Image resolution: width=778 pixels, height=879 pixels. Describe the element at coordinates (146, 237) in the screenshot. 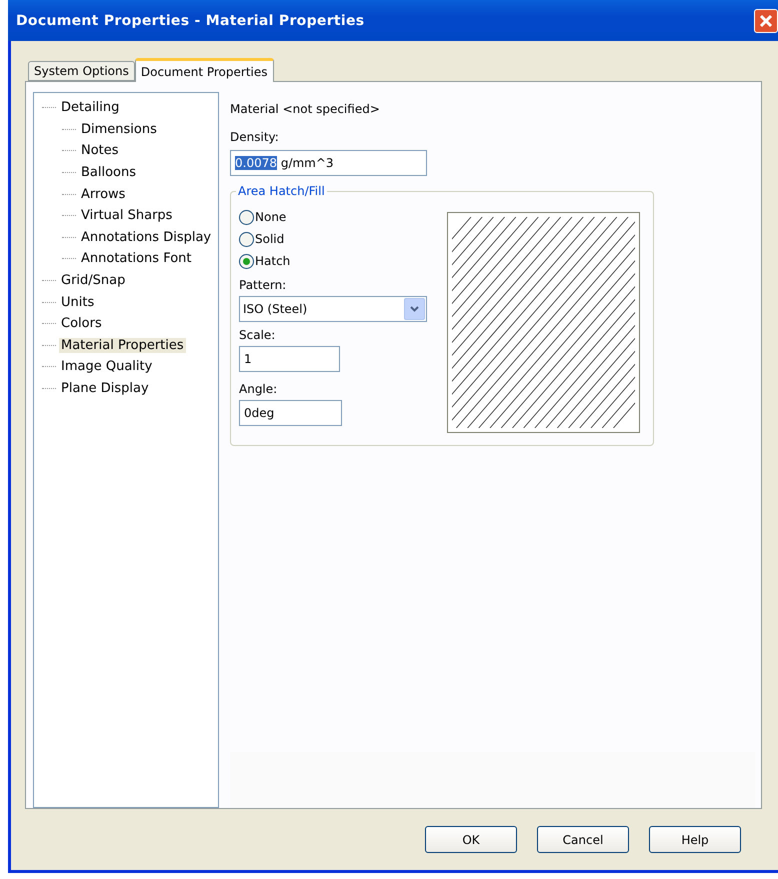

I see `tree-item: Annotations Display` at that location.